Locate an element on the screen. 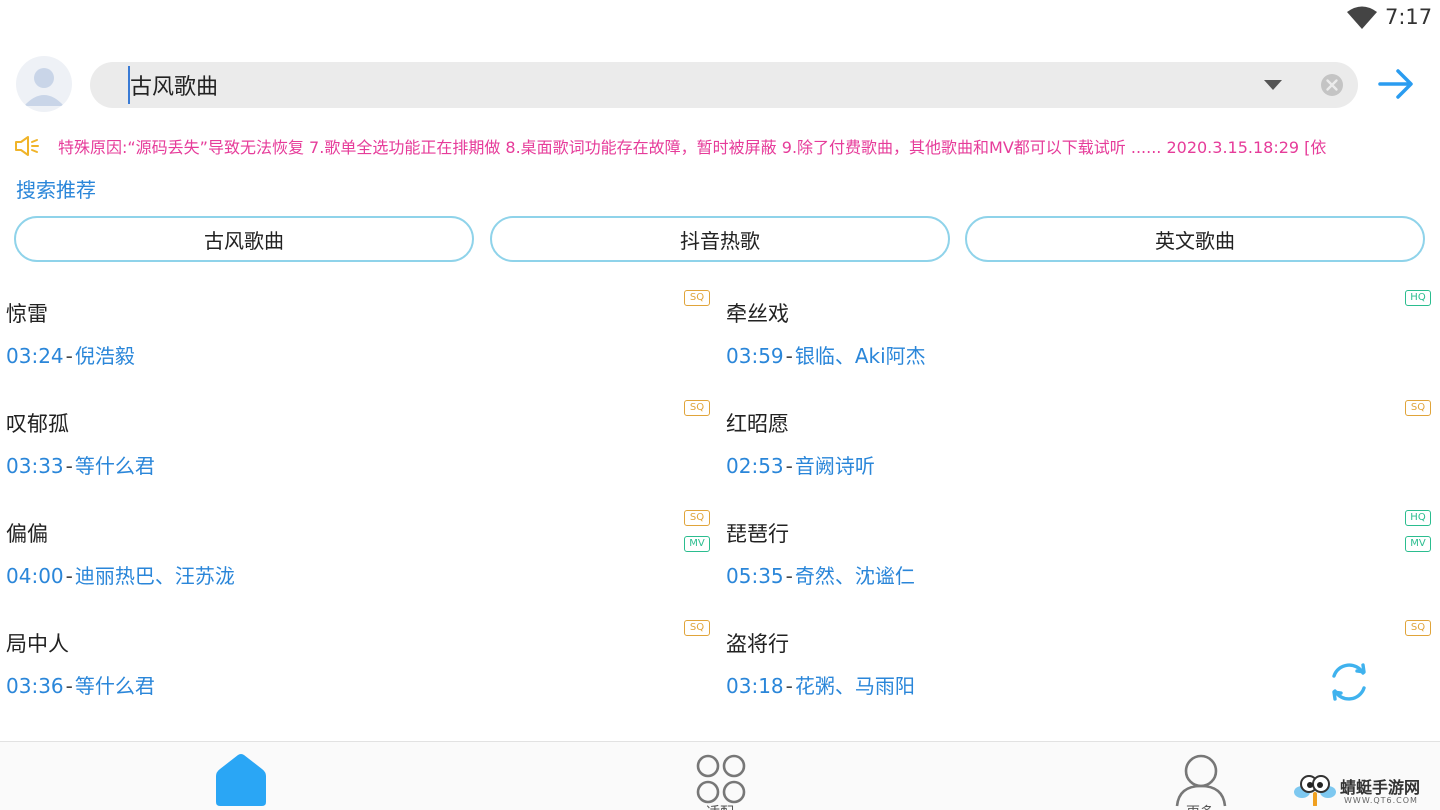 This screenshot has width=1440, height=810. search-go-arrow-icon is located at coordinates (1396, 84).